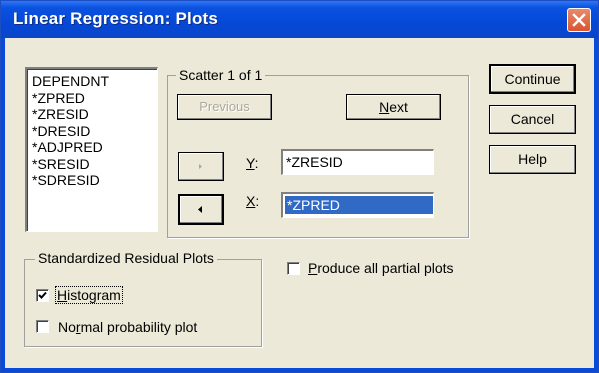 This screenshot has height=373, width=599. I want to click on cancel-button-label: Cancel, so click(532, 119).